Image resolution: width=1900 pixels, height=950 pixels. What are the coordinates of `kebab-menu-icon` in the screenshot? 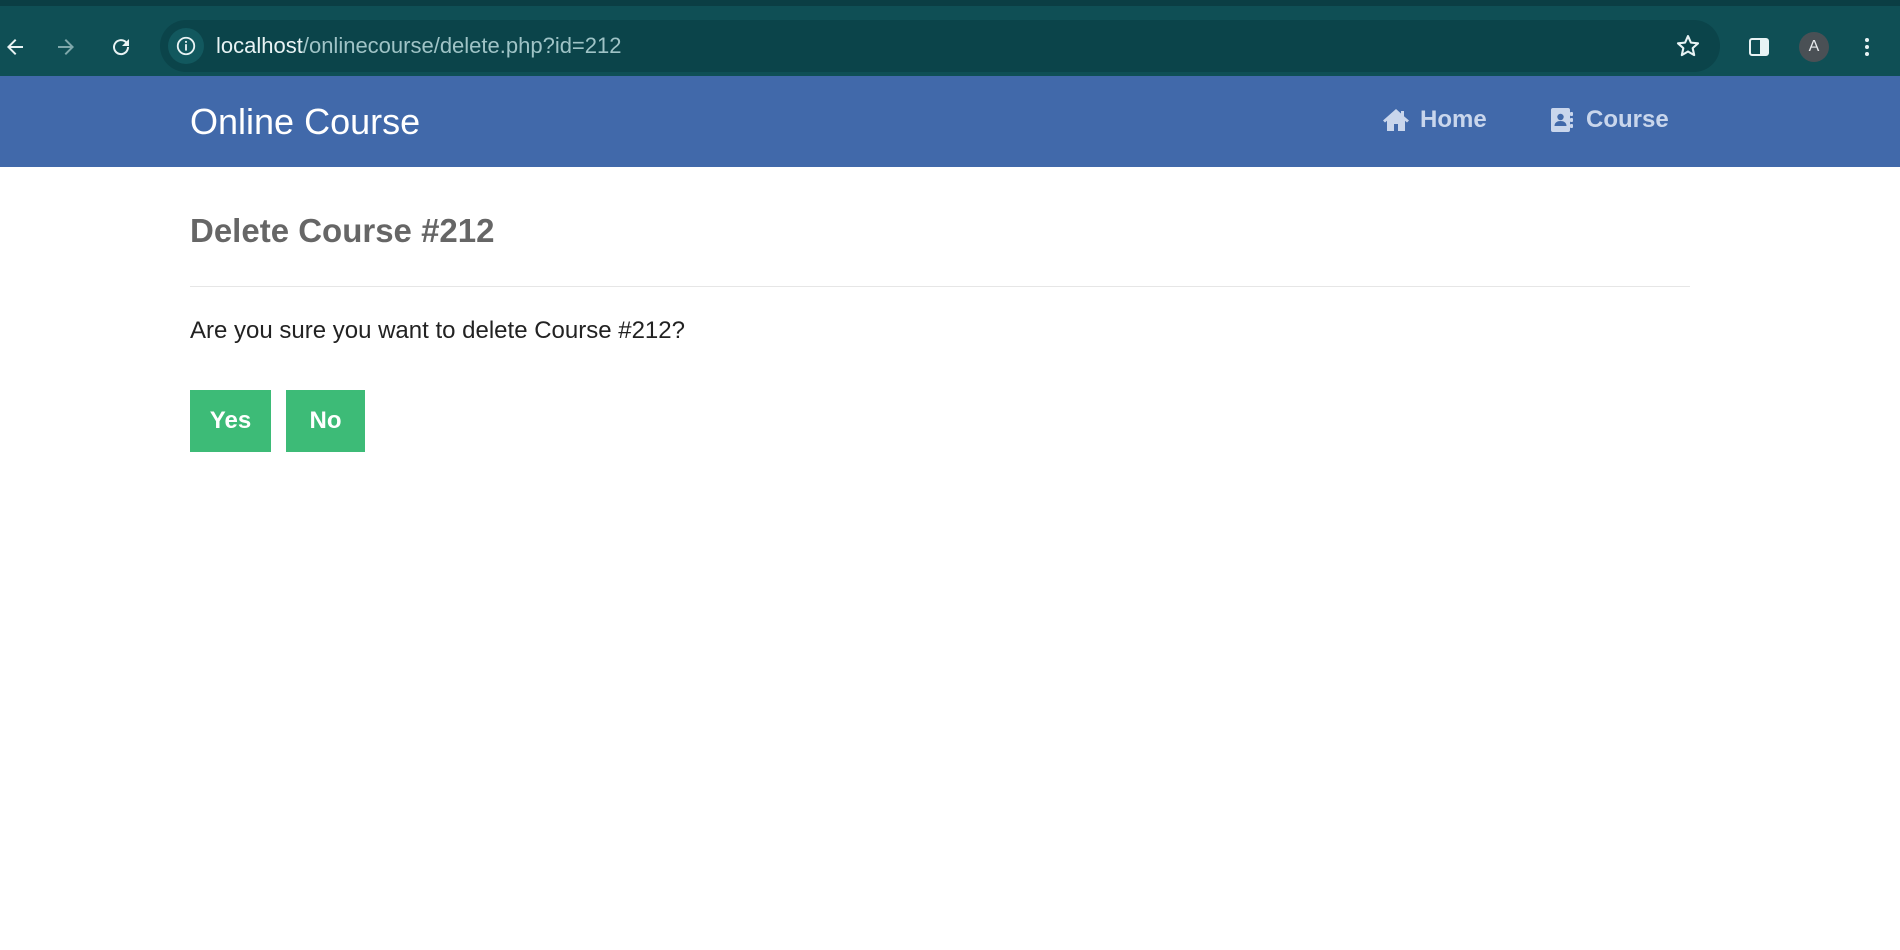 It's located at (1867, 47).